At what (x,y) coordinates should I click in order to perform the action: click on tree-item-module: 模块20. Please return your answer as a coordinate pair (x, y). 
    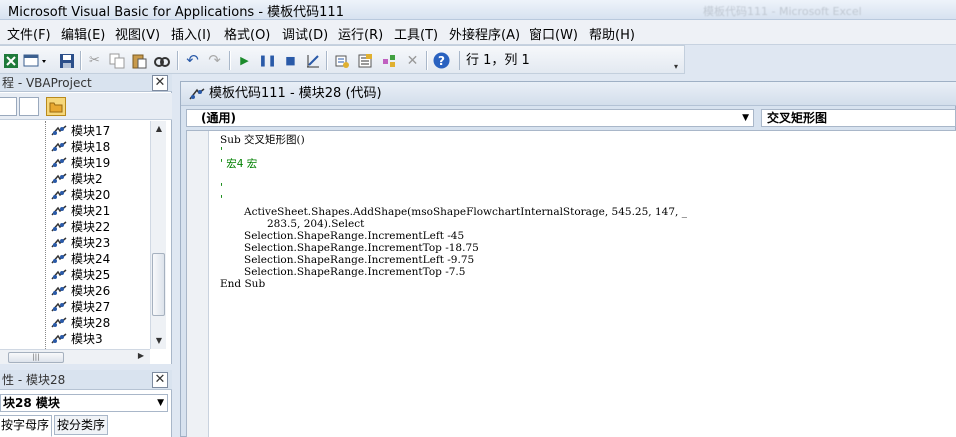
    Looking at the image, I should click on (80, 195).